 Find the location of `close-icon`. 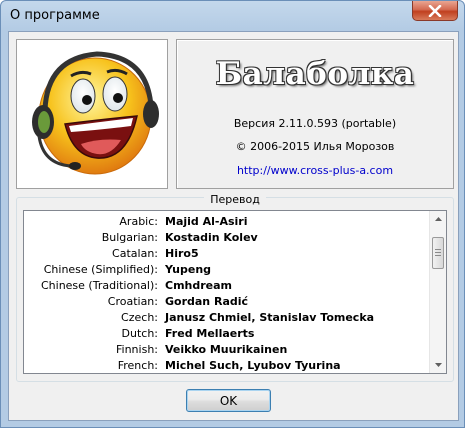

close-icon is located at coordinates (435, 10).